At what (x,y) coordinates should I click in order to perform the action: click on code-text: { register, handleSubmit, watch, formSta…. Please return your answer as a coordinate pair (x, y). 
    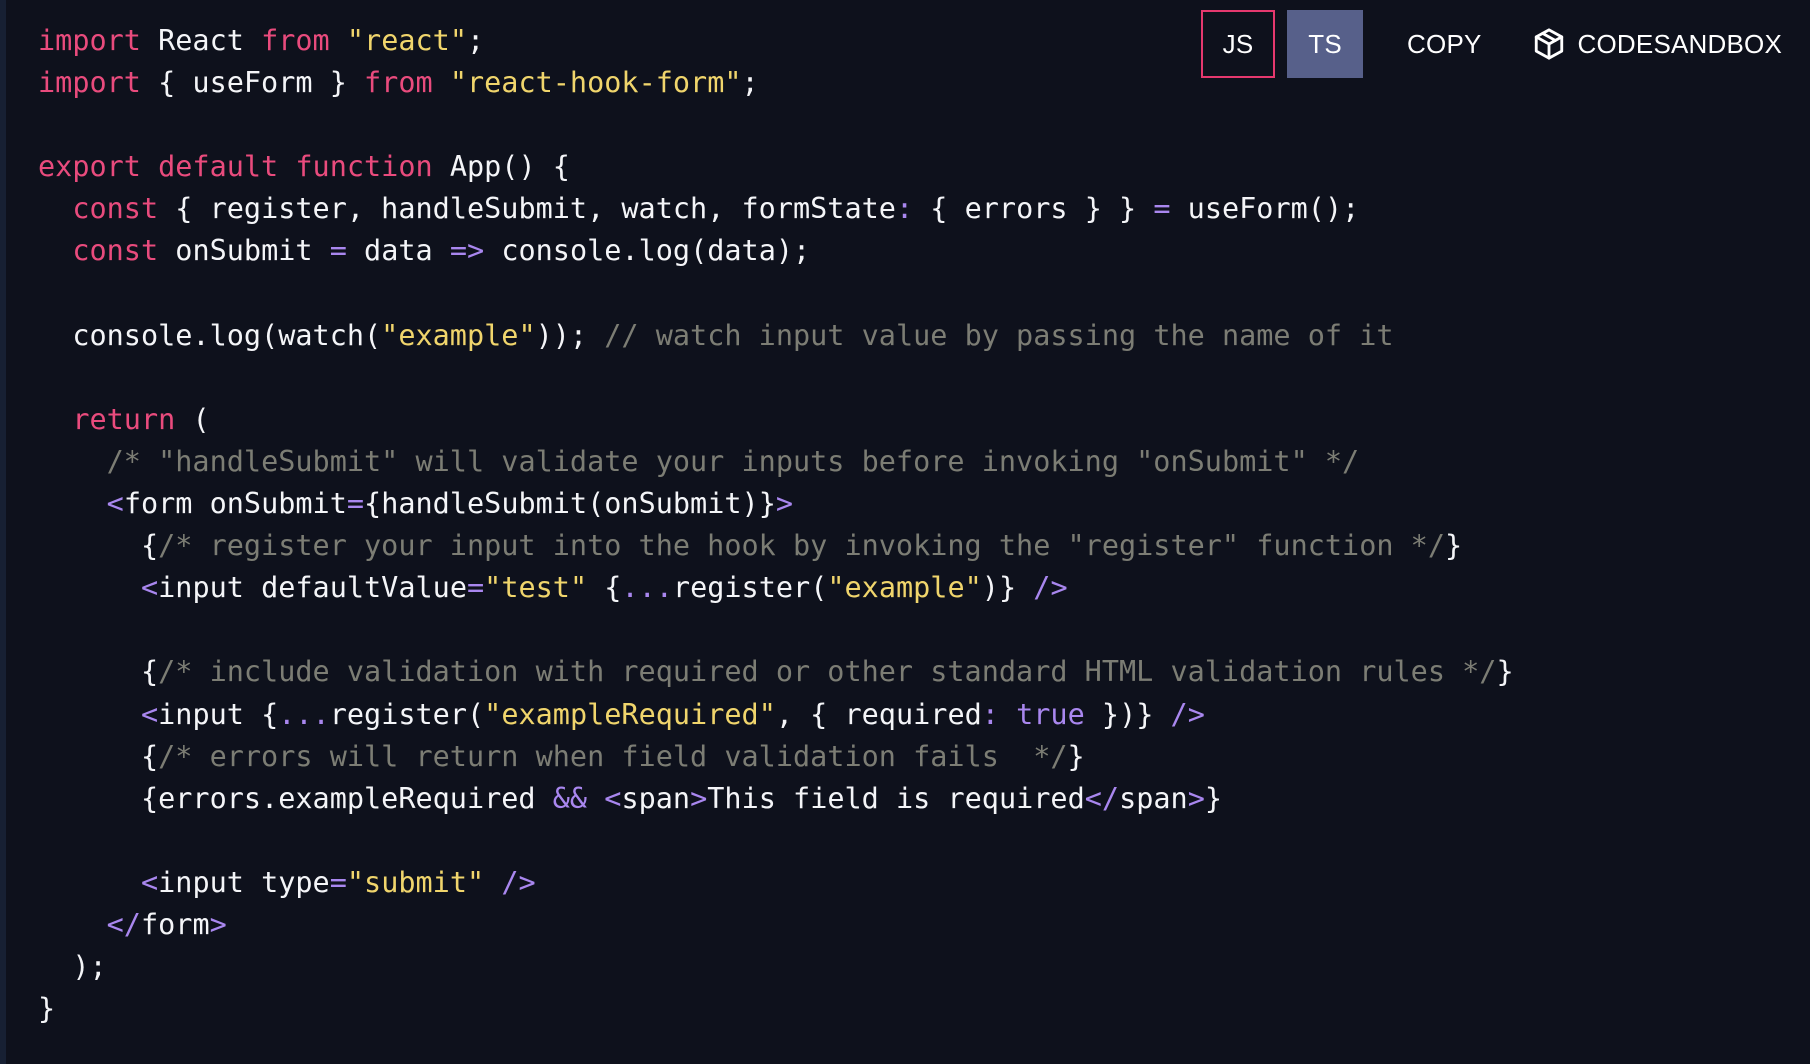
    Looking at the image, I should click on (527, 209).